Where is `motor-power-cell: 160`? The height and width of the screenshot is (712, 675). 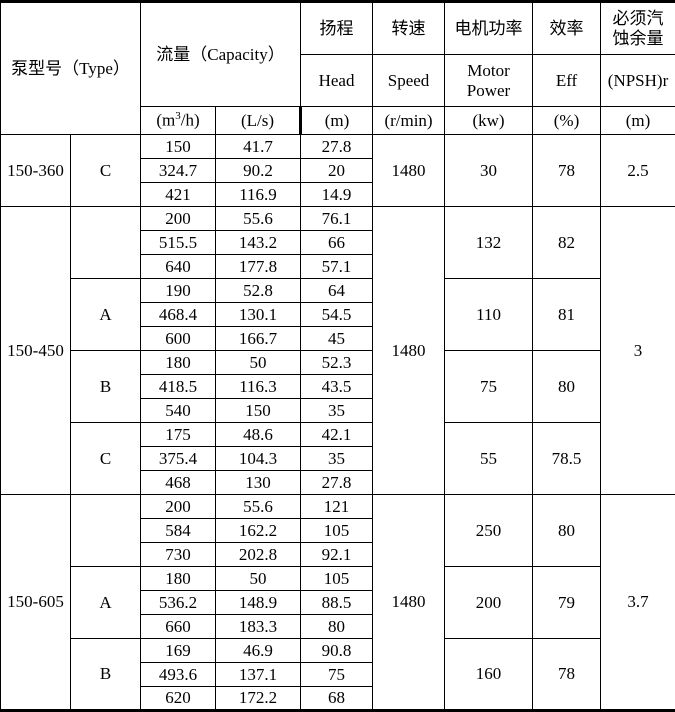 motor-power-cell: 160 is located at coordinates (489, 675).